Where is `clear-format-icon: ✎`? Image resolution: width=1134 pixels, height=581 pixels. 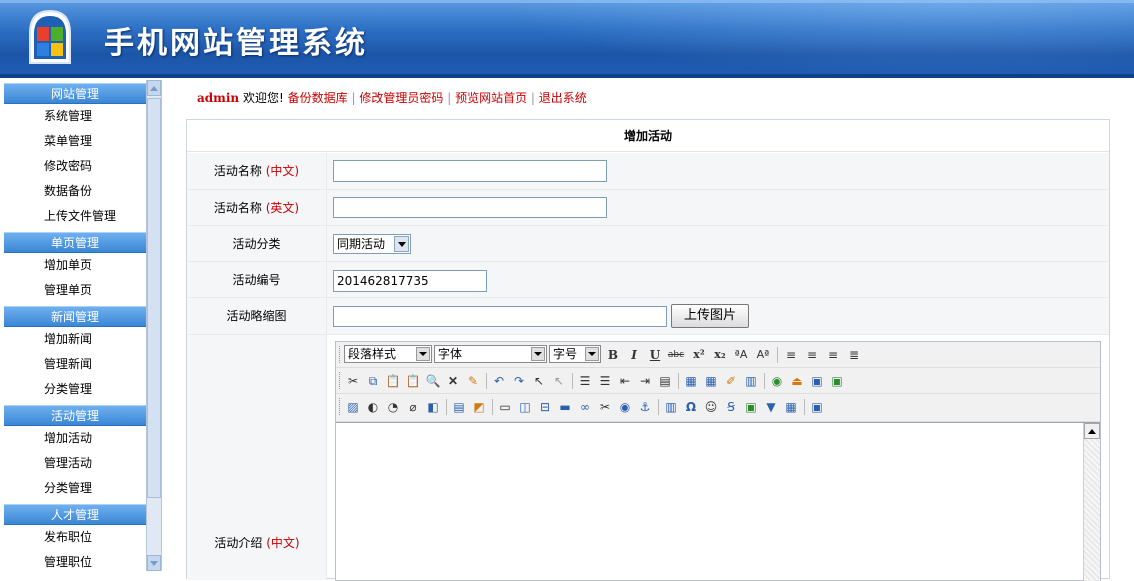 clear-format-icon: ✎ is located at coordinates (473, 381).